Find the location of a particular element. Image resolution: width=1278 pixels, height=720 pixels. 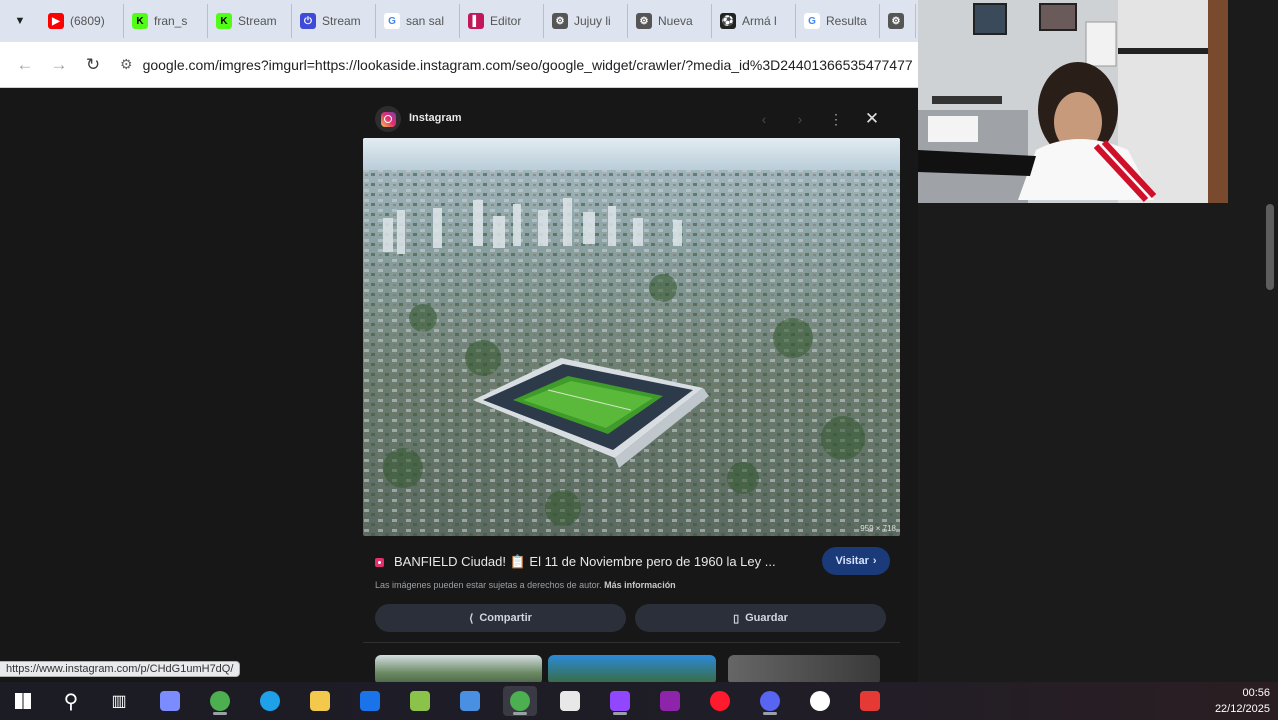

youtube-icon: ▶ is located at coordinates (56, 21).